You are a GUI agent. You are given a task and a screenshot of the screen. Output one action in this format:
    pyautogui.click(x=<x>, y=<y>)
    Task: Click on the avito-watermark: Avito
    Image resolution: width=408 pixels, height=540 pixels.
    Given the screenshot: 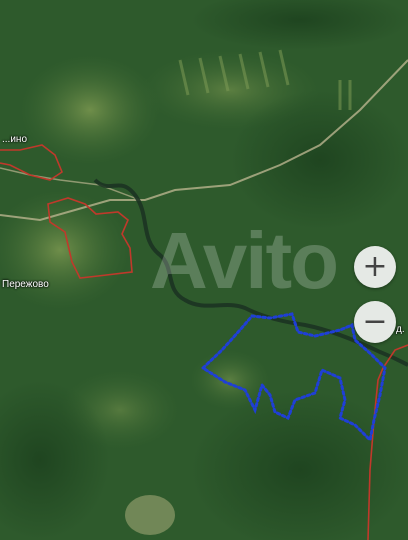 What is the action you would take?
    pyautogui.click(x=244, y=260)
    